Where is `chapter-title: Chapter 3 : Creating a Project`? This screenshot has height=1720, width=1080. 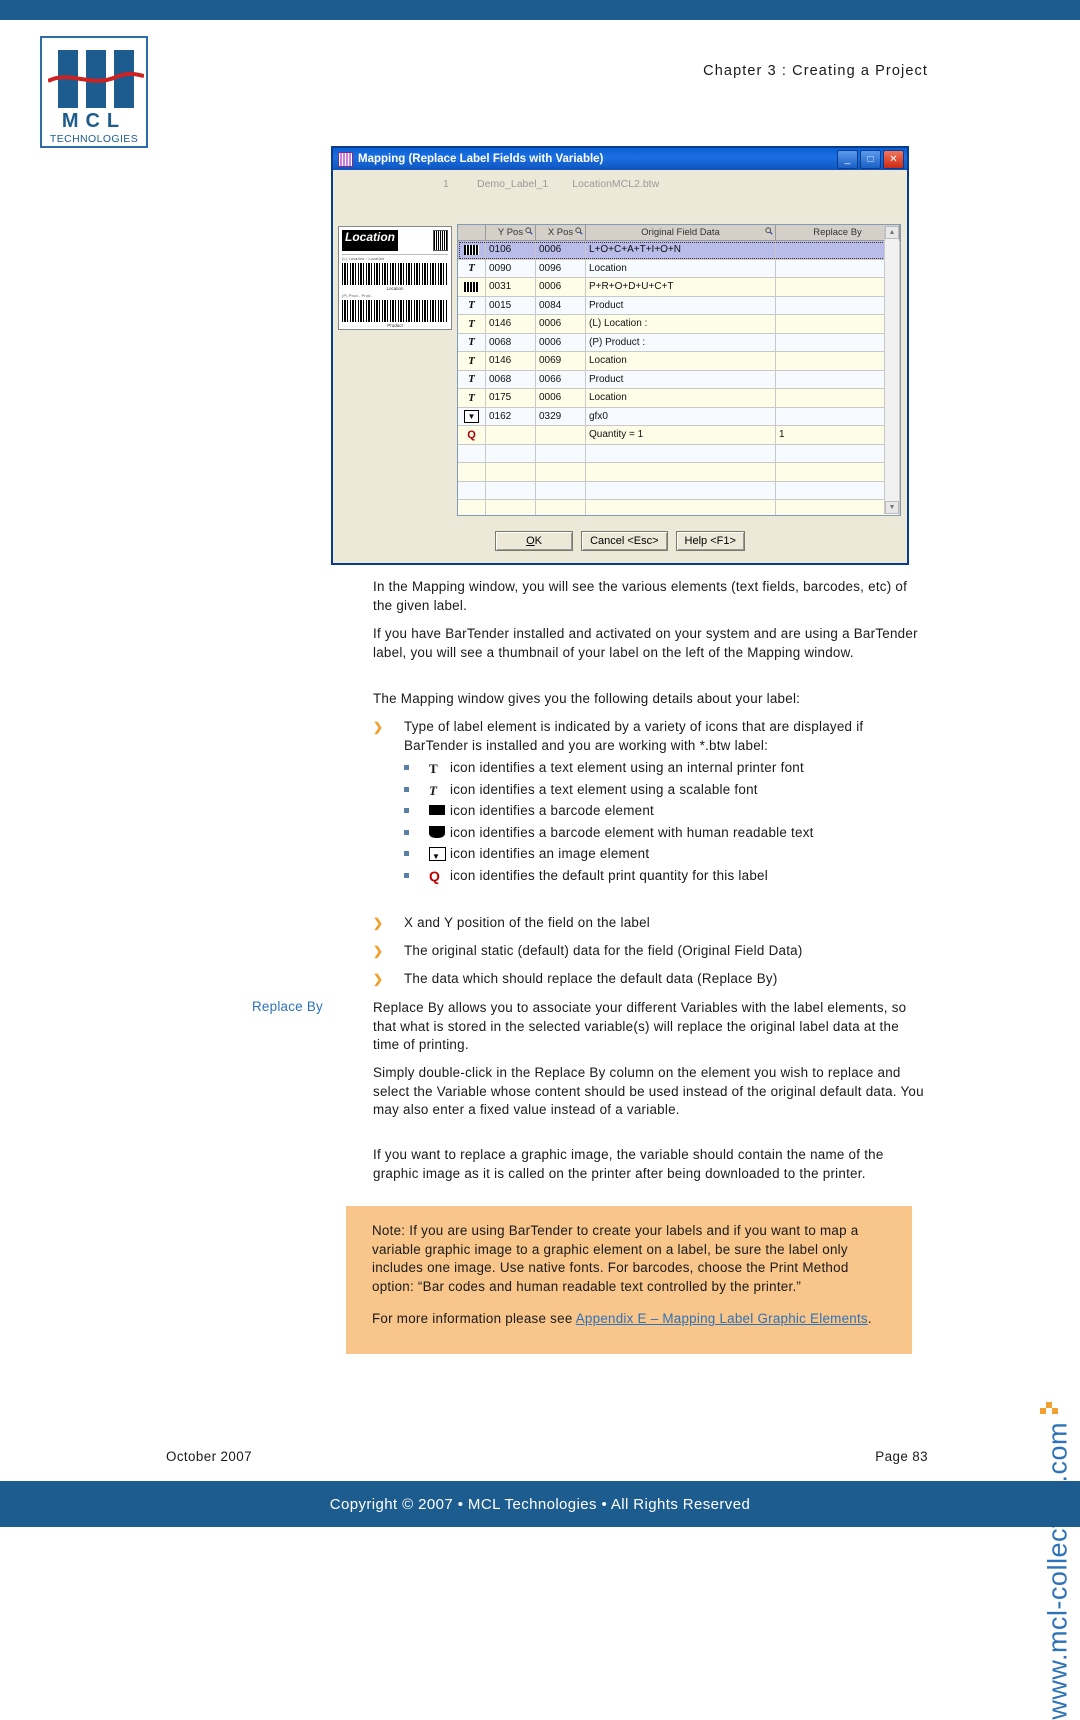
chapter-title: Chapter 3 : Creating a Project is located at coordinates (815, 71).